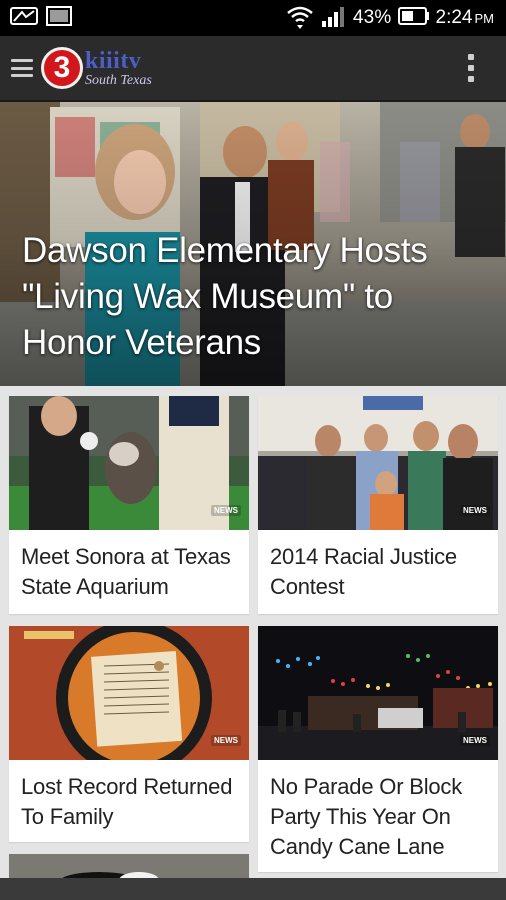  Describe the element at coordinates (363, 571) in the screenshot. I see `story-title: 2014 Racial Justice Contest` at that location.